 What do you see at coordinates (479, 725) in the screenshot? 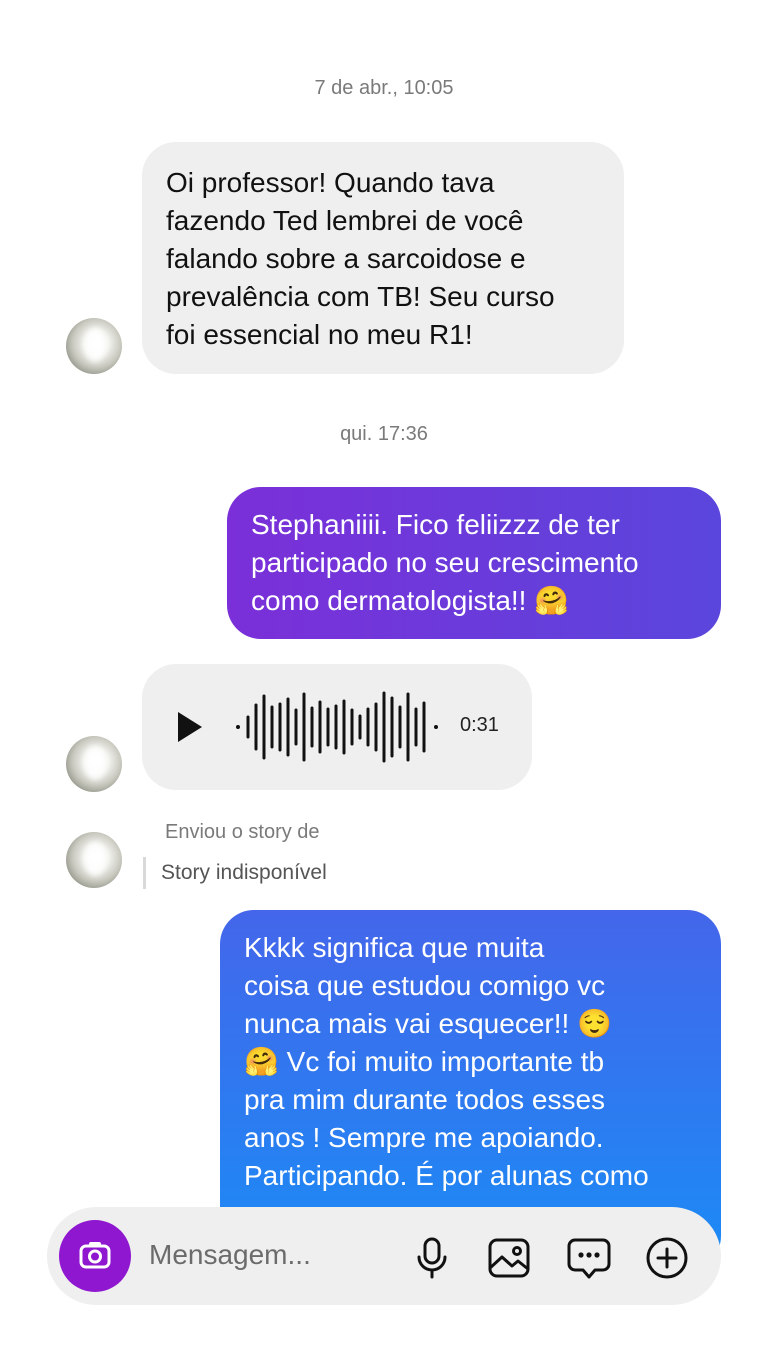
I see `audio-duration: 0:31` at bounding box center [479, 725].